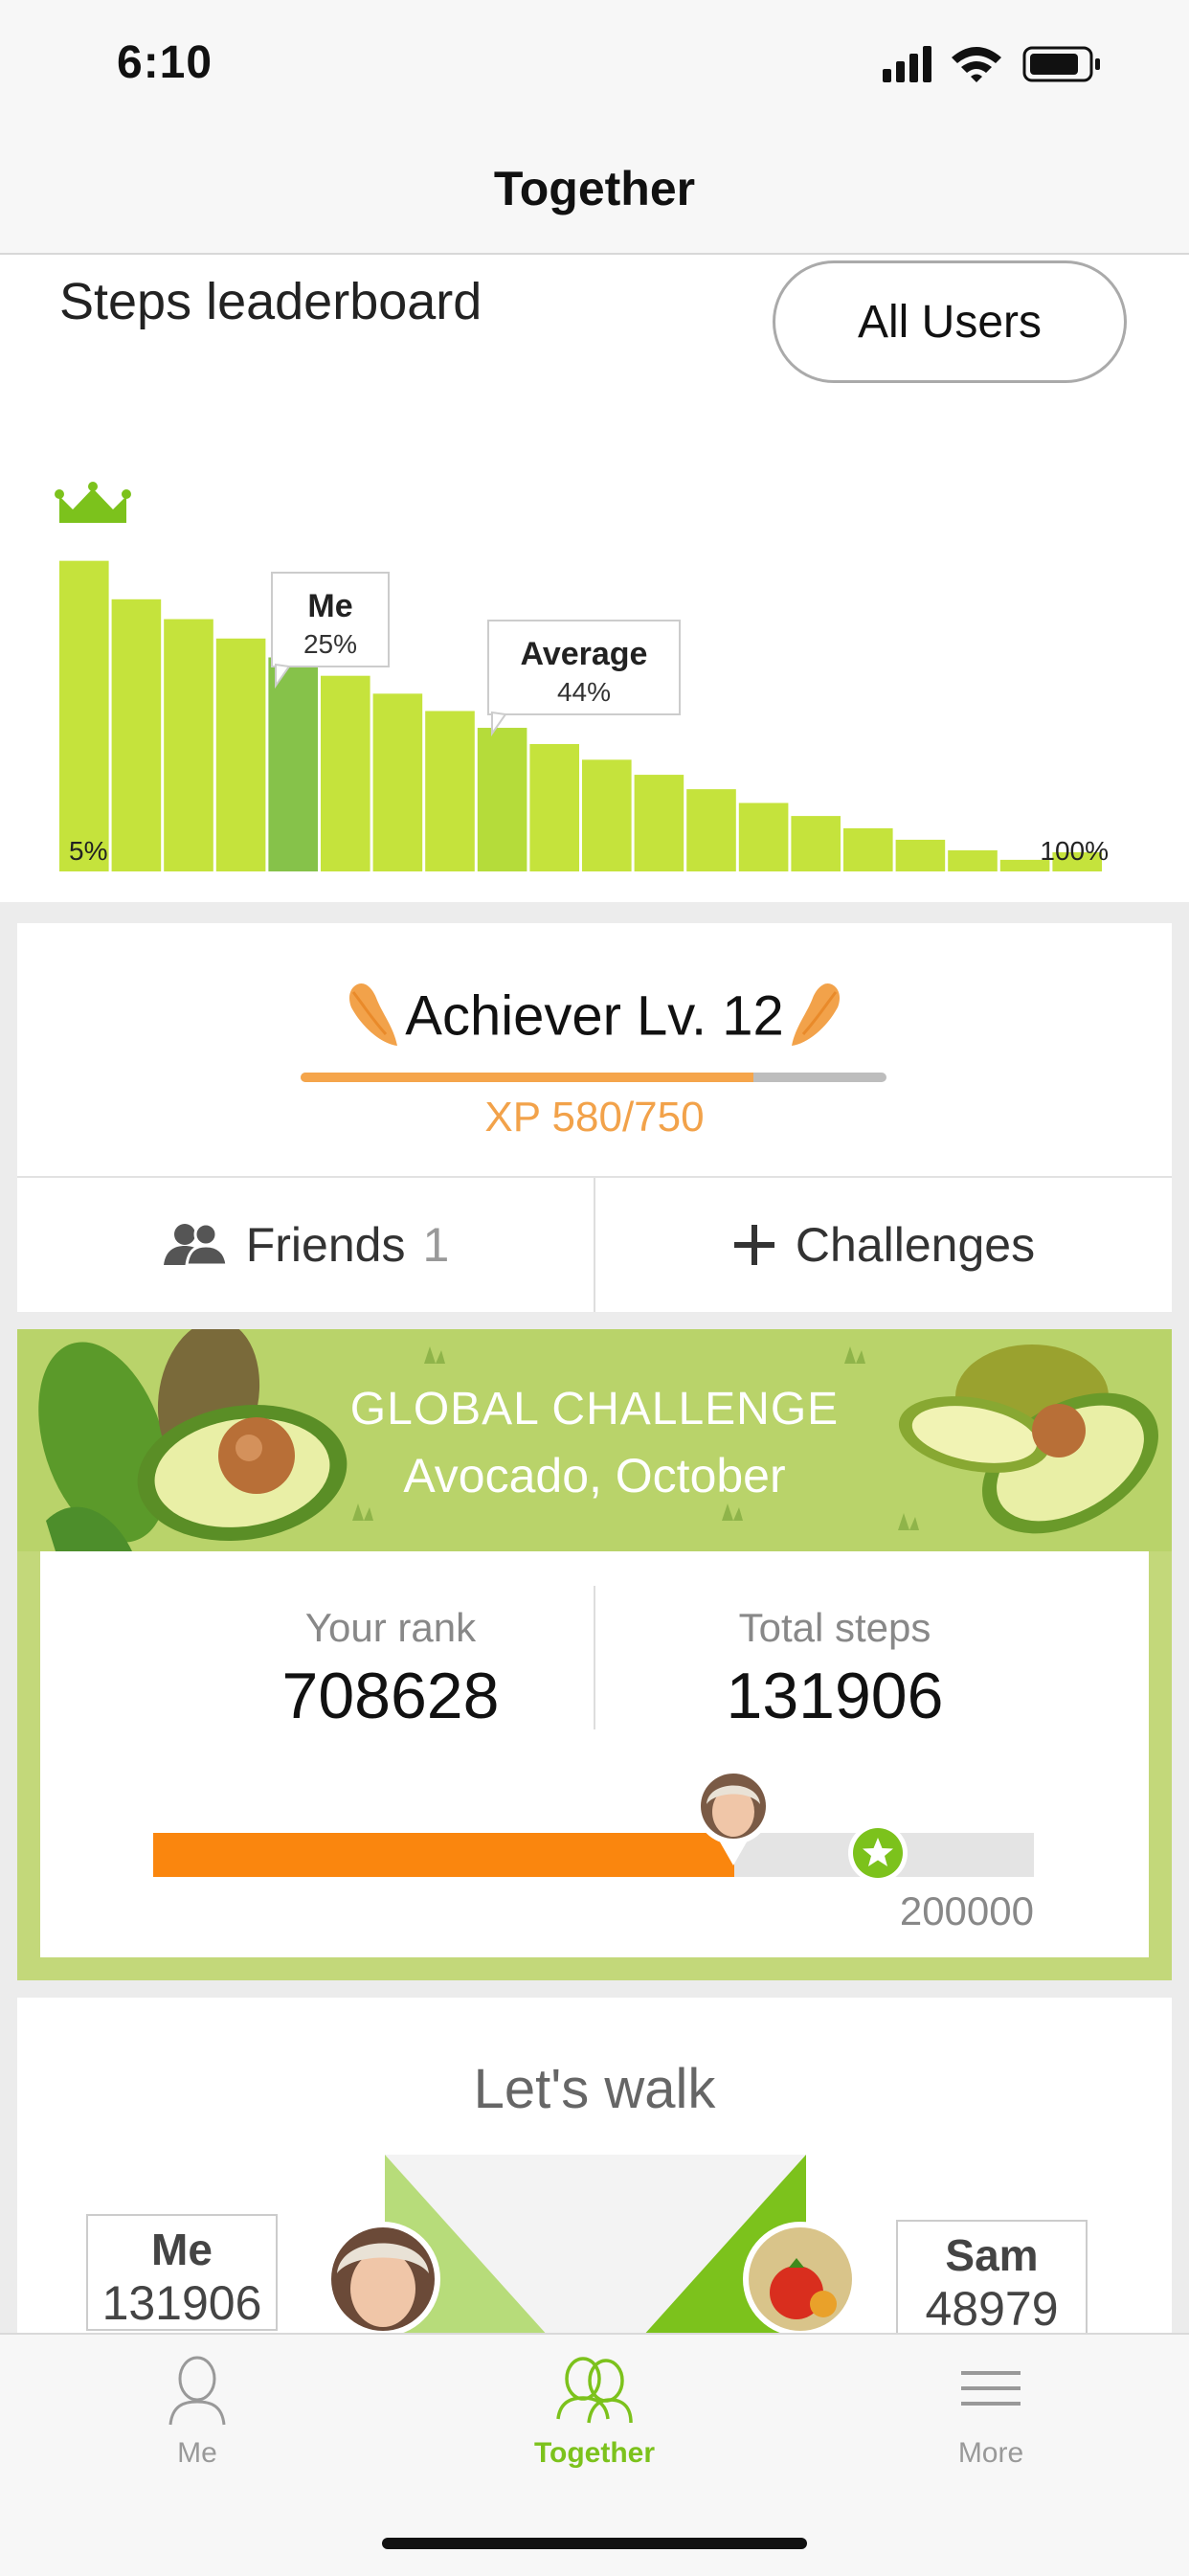 This screenshot has height=2576, width=1189. I want to click on stat-divider, so click(594, 1657).